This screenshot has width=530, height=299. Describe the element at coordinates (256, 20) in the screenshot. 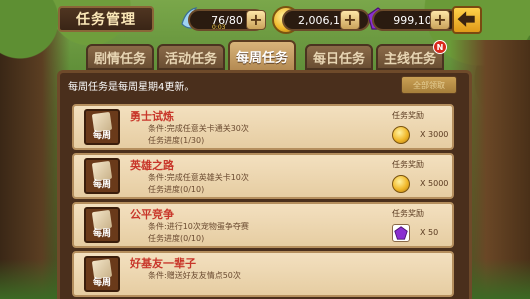

I see `add-energy-button: +` at that location.